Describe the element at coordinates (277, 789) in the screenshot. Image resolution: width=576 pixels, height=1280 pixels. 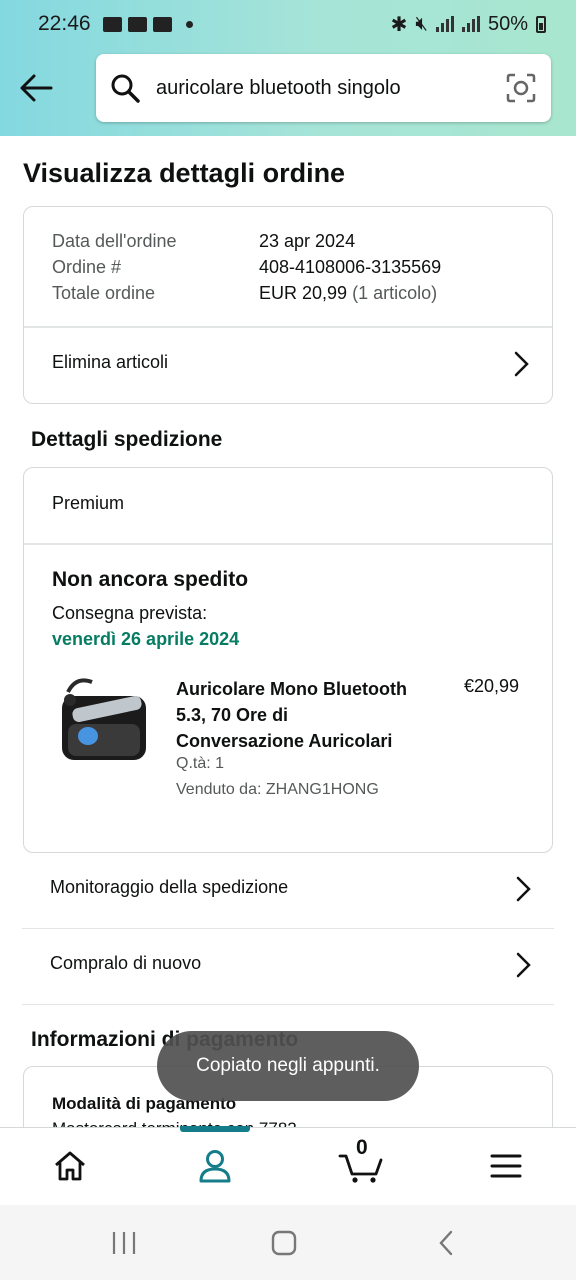
I see `product-seller: Venduto da: ZHANG1HONG` at that location.